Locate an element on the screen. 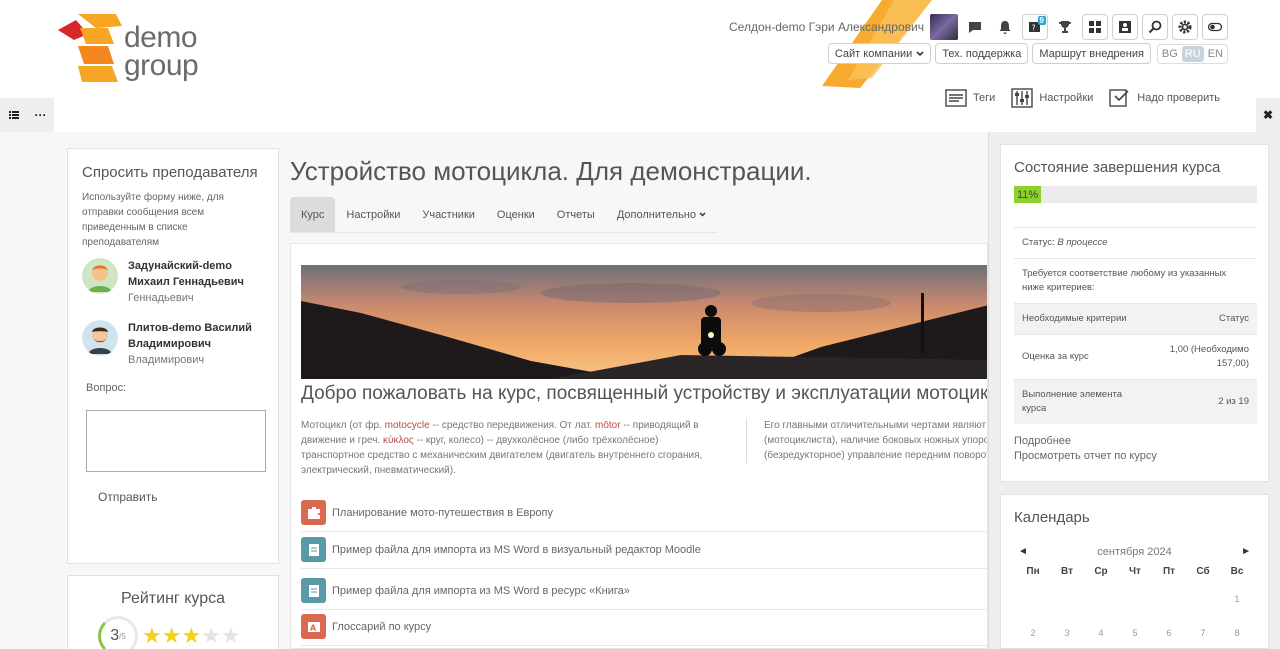 This screenshot has width=1280, height=649. language-switcher: BG RU EN is located at coordinates (1192, 53).